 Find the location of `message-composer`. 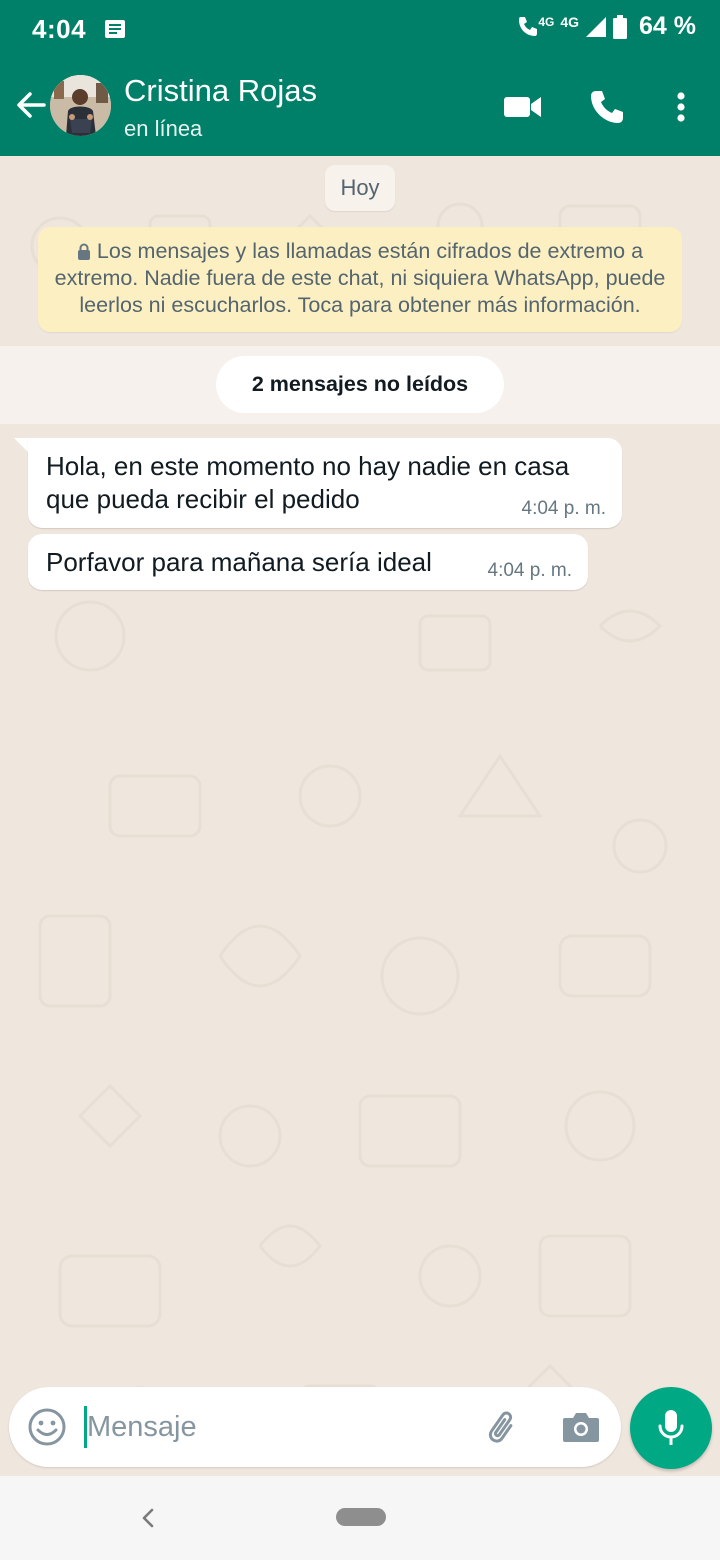

message-composer is located at coordinates (315, 1427).